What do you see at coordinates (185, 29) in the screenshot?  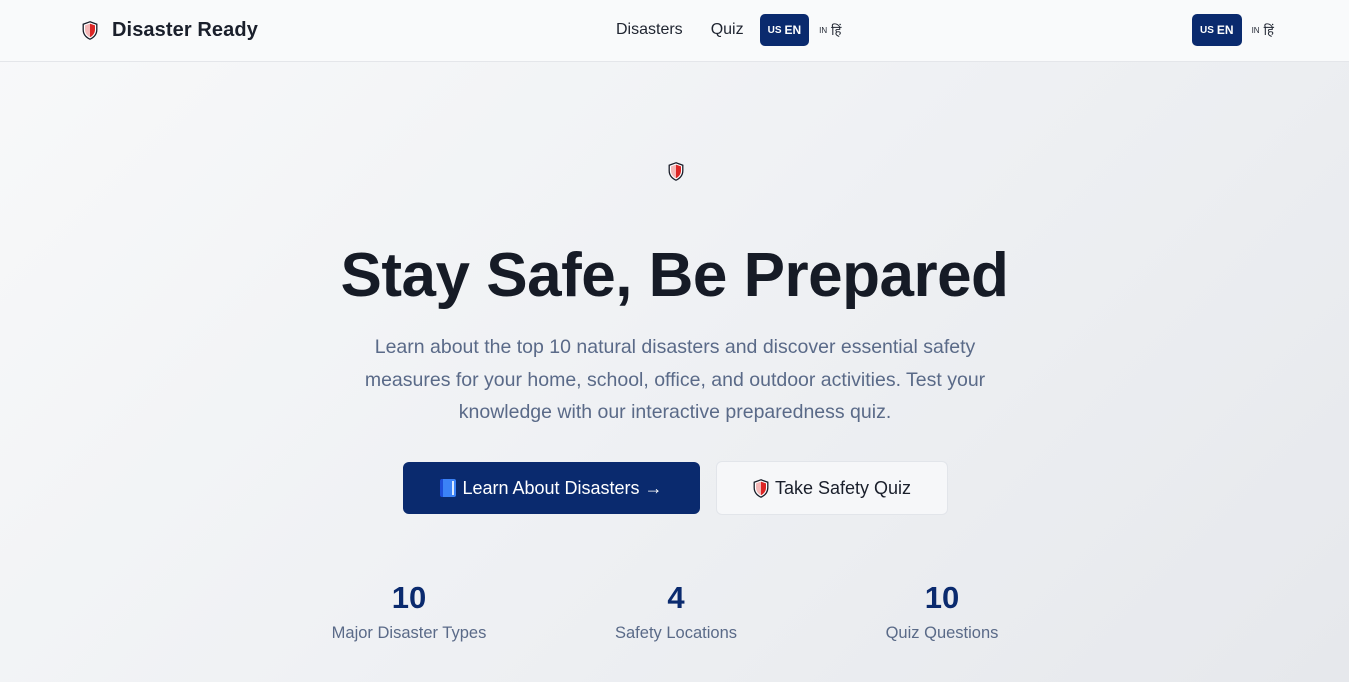 I see `brand-title: Disaster Ready` at bounding box center [185, 29].